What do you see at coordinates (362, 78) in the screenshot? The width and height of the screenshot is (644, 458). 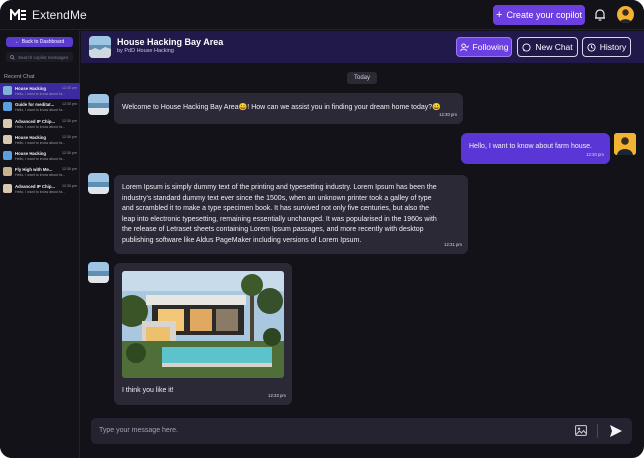 I see `date-divider: Today` at bounding box center [362, 78].